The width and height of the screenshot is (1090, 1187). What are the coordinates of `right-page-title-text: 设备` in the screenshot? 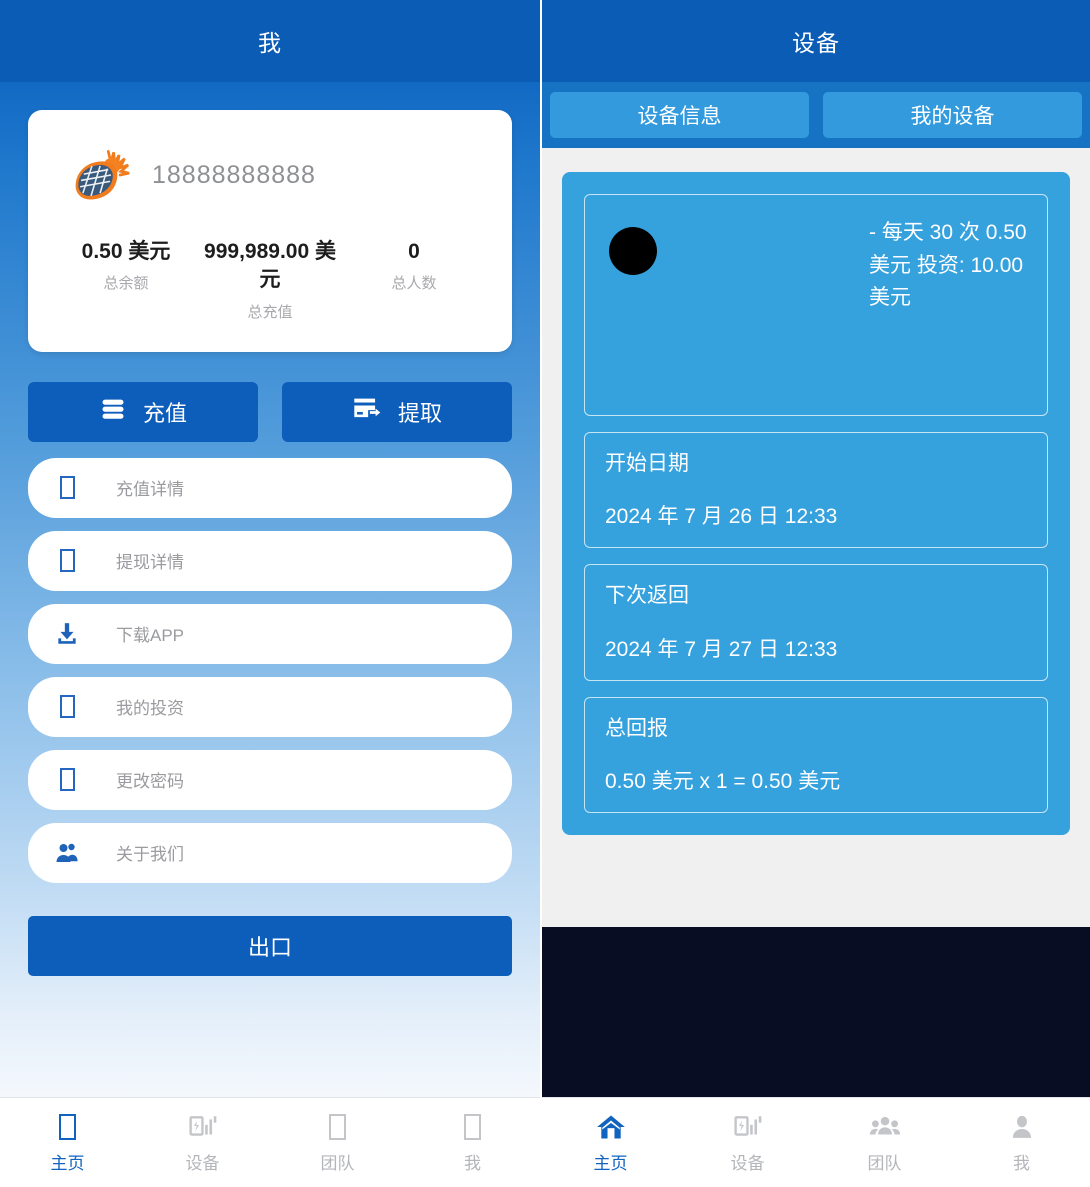 It's located at (816, 43).